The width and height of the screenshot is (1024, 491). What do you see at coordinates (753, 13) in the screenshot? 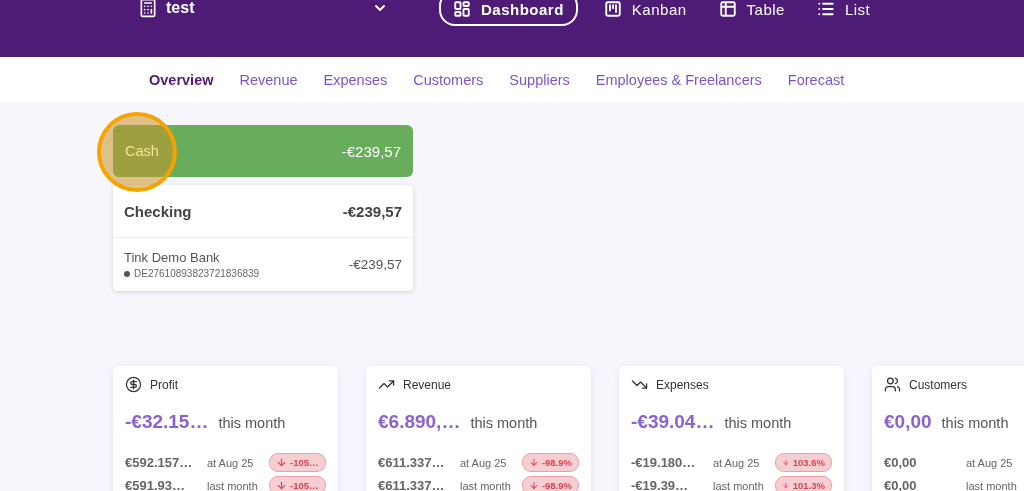
I see `view-tab: Table` at bounding box center [753, 13].